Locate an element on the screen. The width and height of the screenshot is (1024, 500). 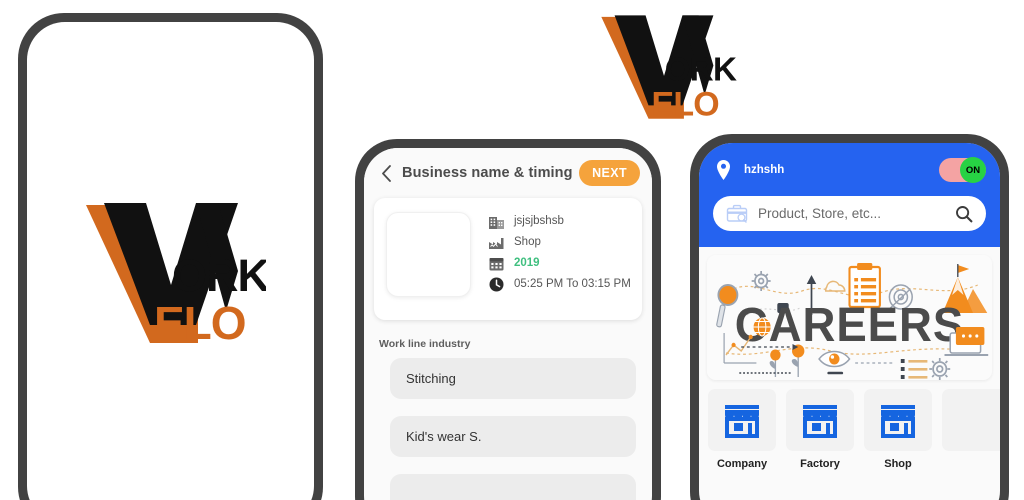
category-label: Shop is located at coordinates (898, 464).